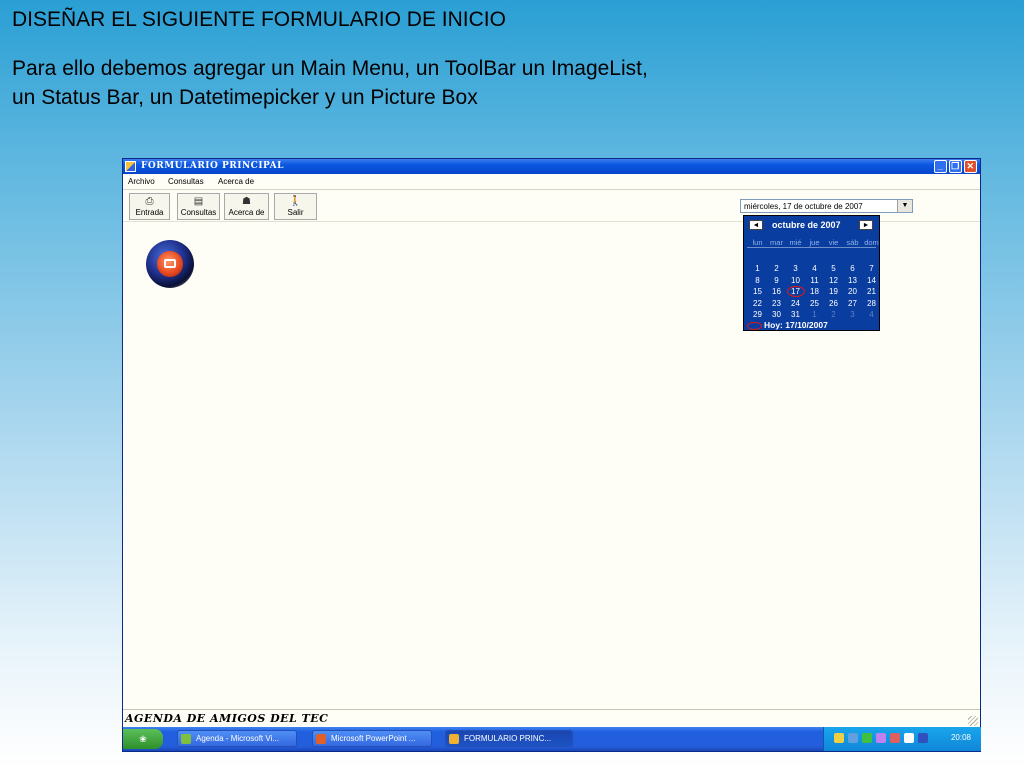 The height and width of the screenshot is (768, 1024). Describe the element at coordinates (814, 280) in the screenshot. I see `calendar-day: 11` at that location.